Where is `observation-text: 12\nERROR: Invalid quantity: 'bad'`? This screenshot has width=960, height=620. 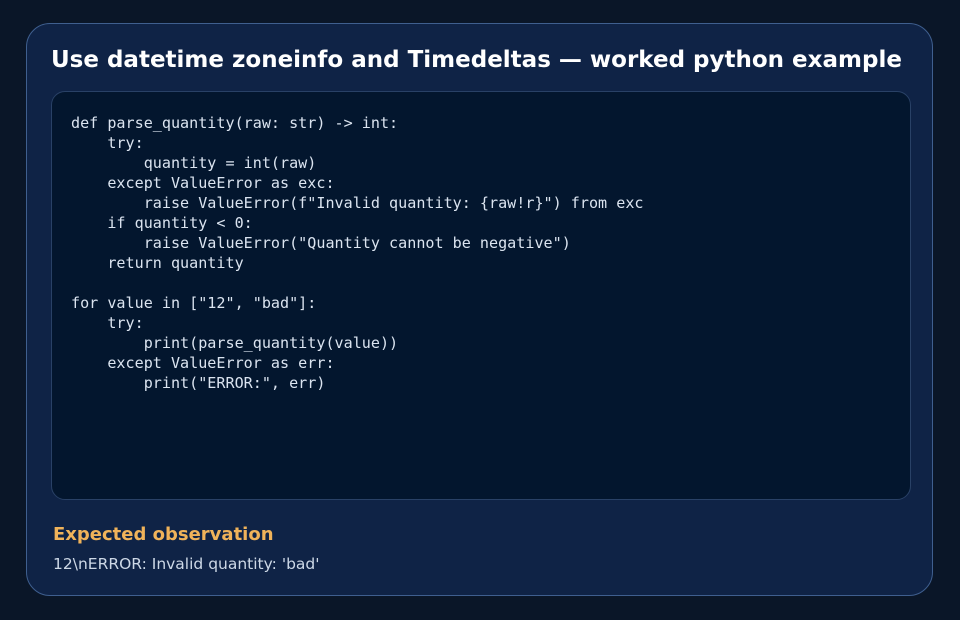 observation-text: 12\nERROR: Invalid quantity: 'bad' is located at coordinates (186, 564).